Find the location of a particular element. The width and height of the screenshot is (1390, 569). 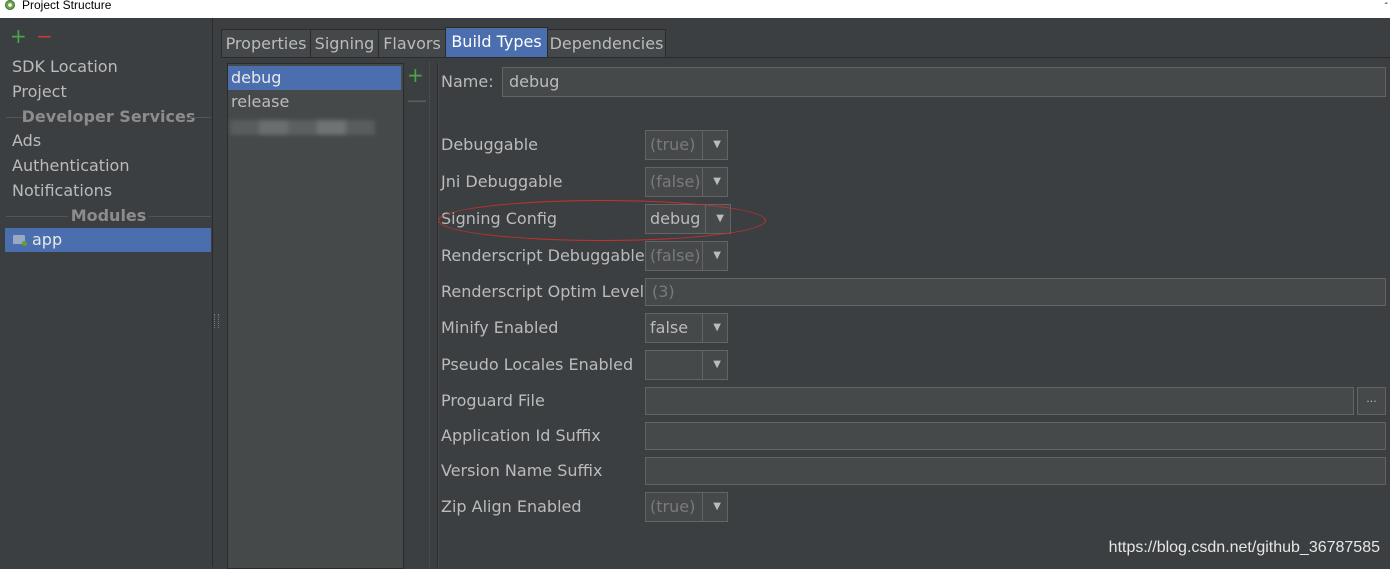

minify-enabled-label: Minify Enabled is located at coordinates (500, 327).